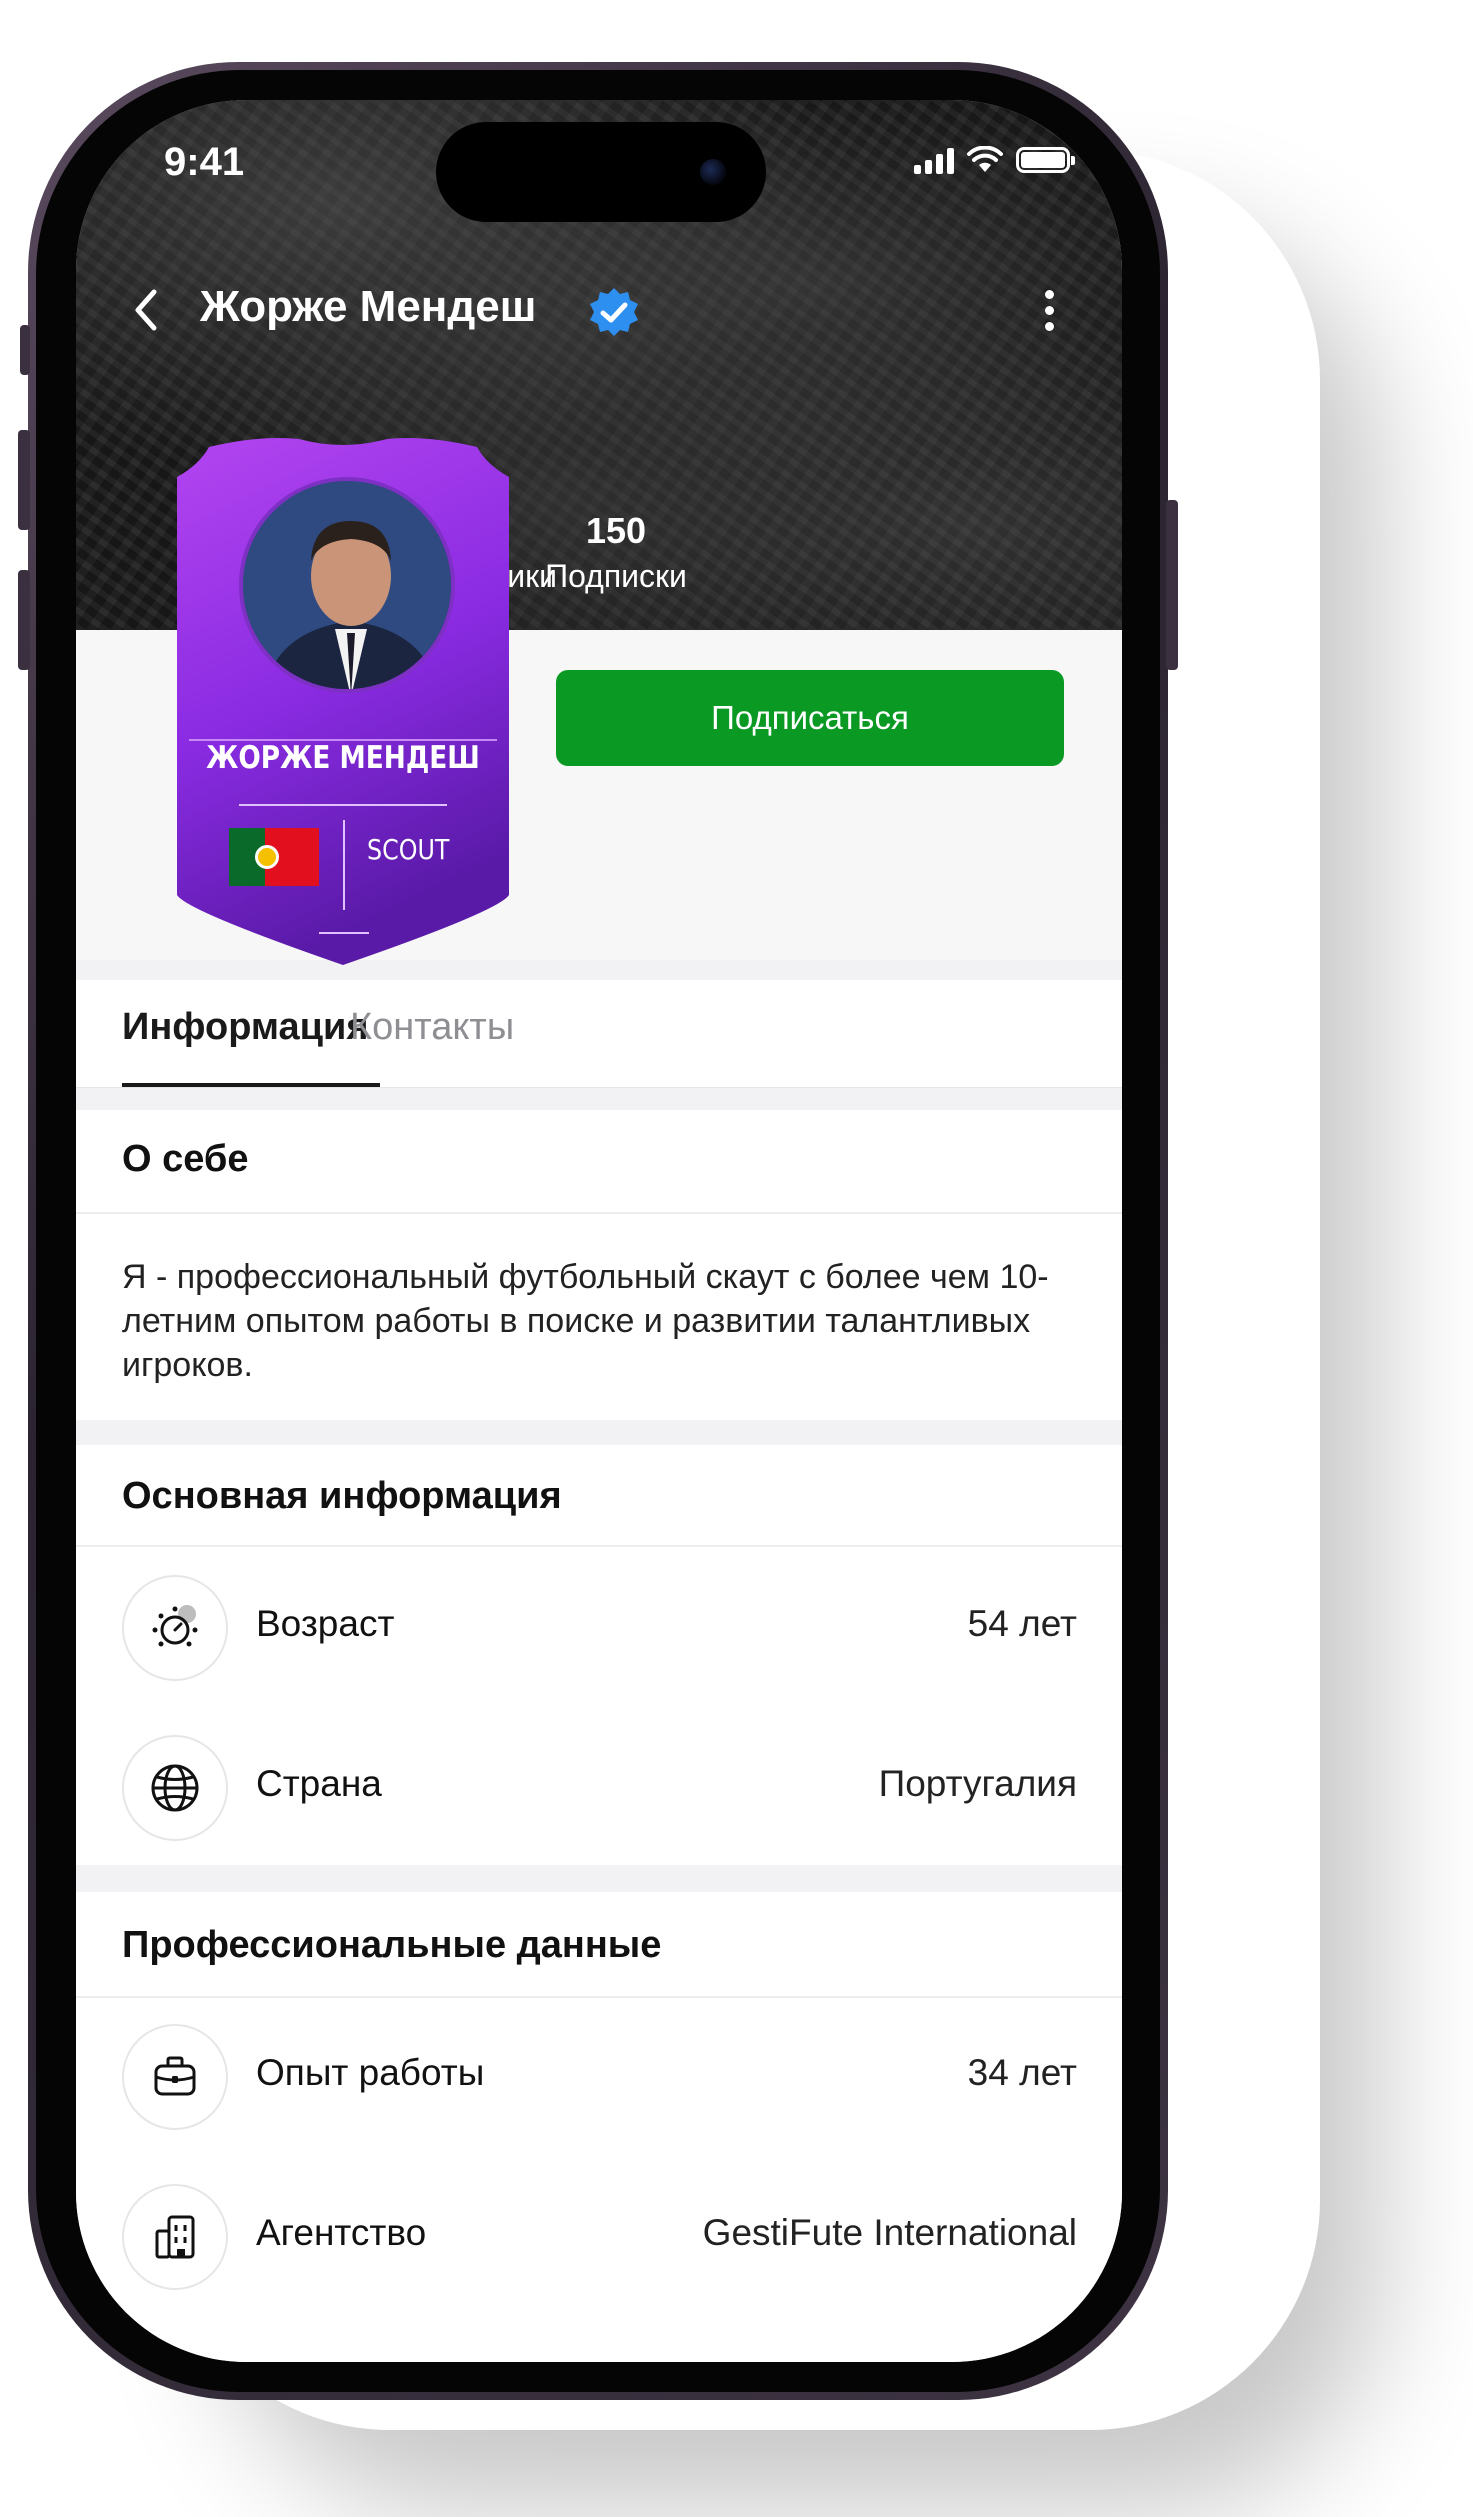  What do you see at coordinates (616, 530) in the screenshot?
I see `following-count: 150` at bounding box center [616, 530].